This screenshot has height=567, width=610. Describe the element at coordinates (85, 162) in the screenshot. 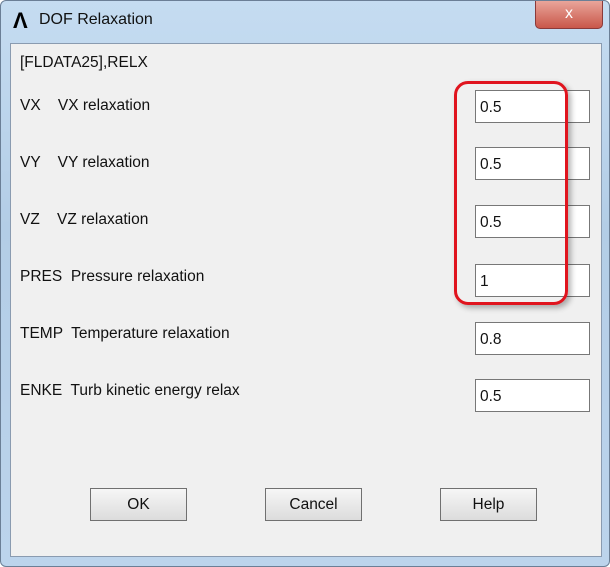

I see `field-label-vy: VY VY relaxation` at that location.